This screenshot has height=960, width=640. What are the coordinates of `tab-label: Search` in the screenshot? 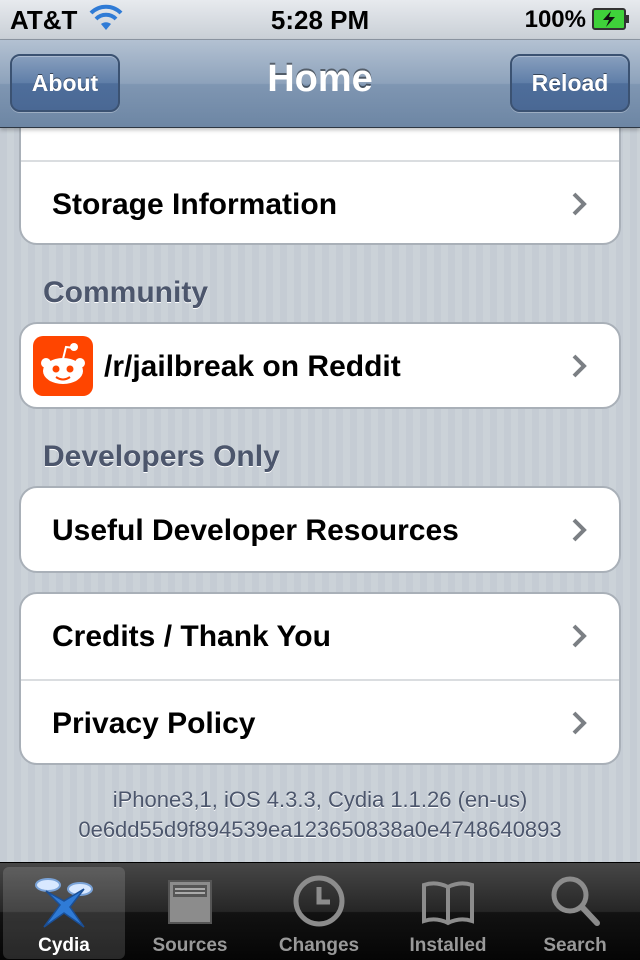 It's located at (575, 945).